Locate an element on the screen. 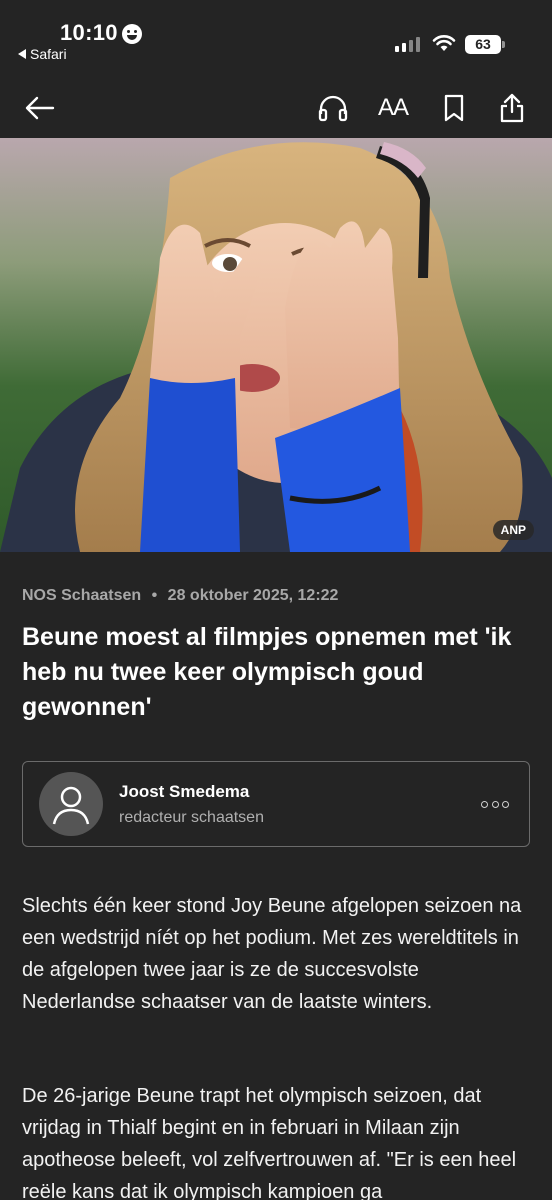  article-date: 28 oktober 2025, 12:22 is located at coordinates (253, 595).